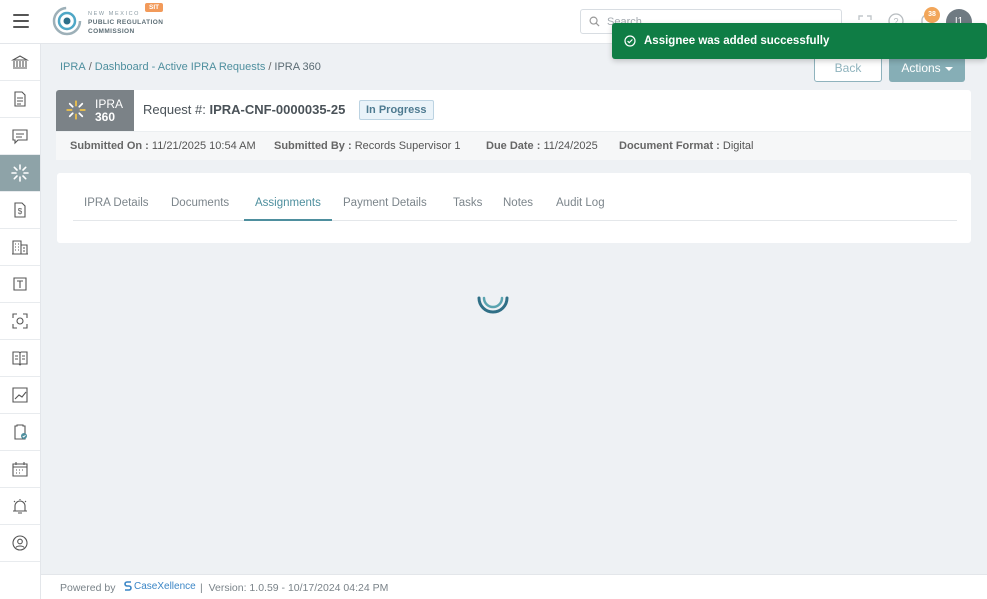 The width and height of the screenshot is (987, 599). I want to click on text-file-icon, so click(20, 284).